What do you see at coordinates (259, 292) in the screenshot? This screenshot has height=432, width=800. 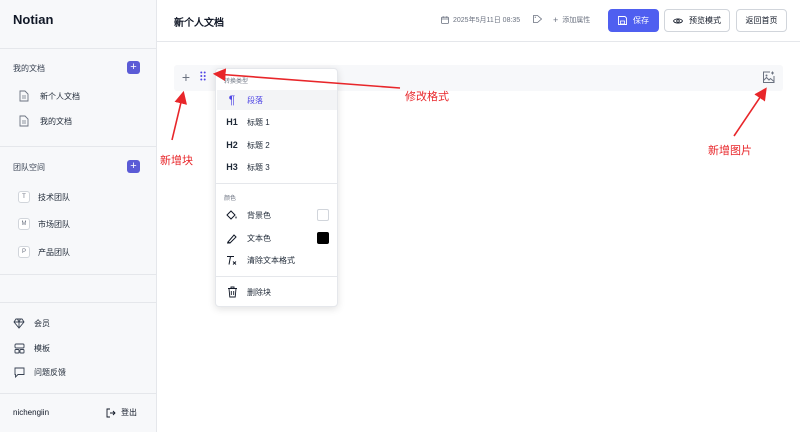 I see `menu-item-label: 删除块` at bounding box center [259, 292].